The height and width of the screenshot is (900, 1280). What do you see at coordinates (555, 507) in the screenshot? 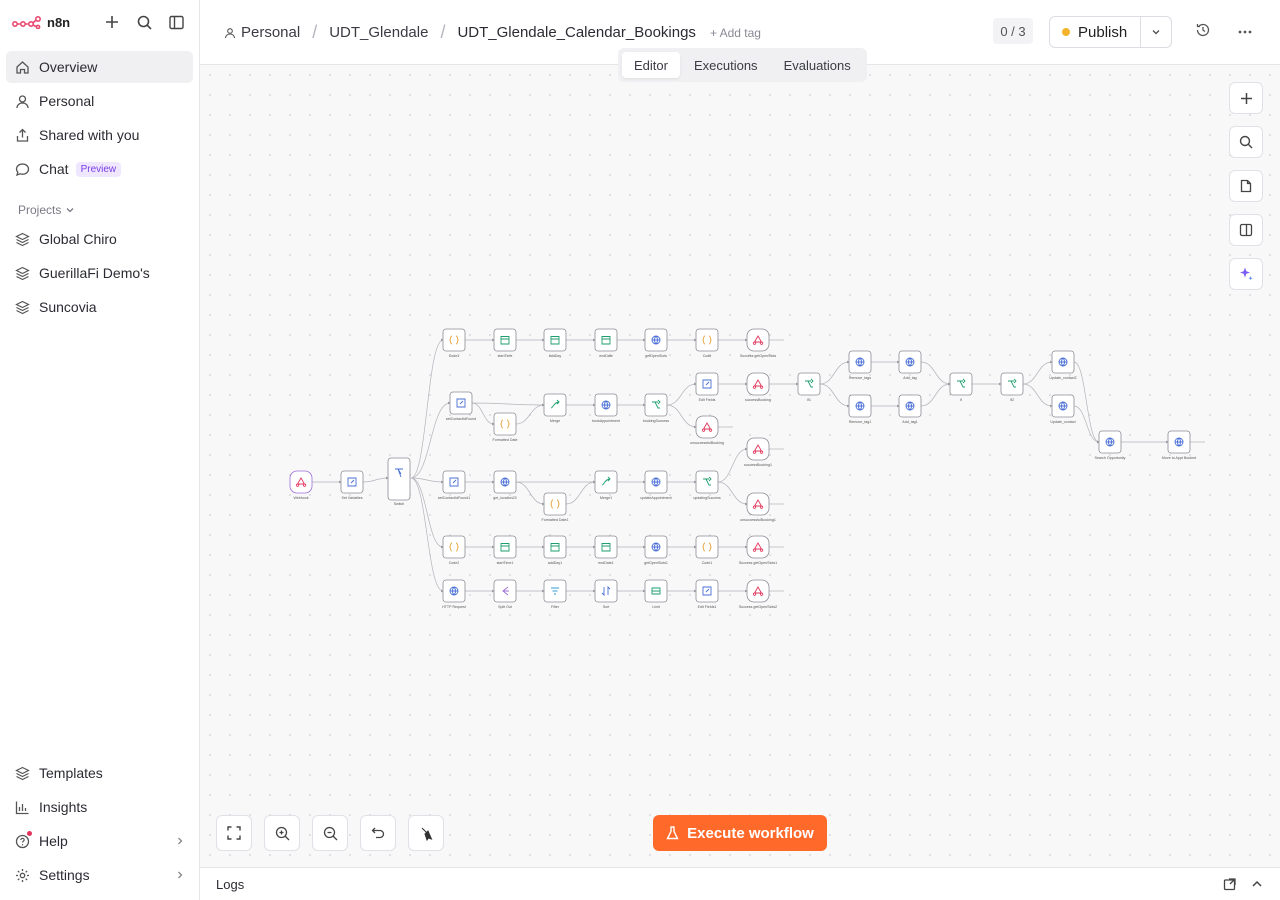
I see `workflow-node-formatted-date1: Formatted Date1` at bounding box center [555, 507].